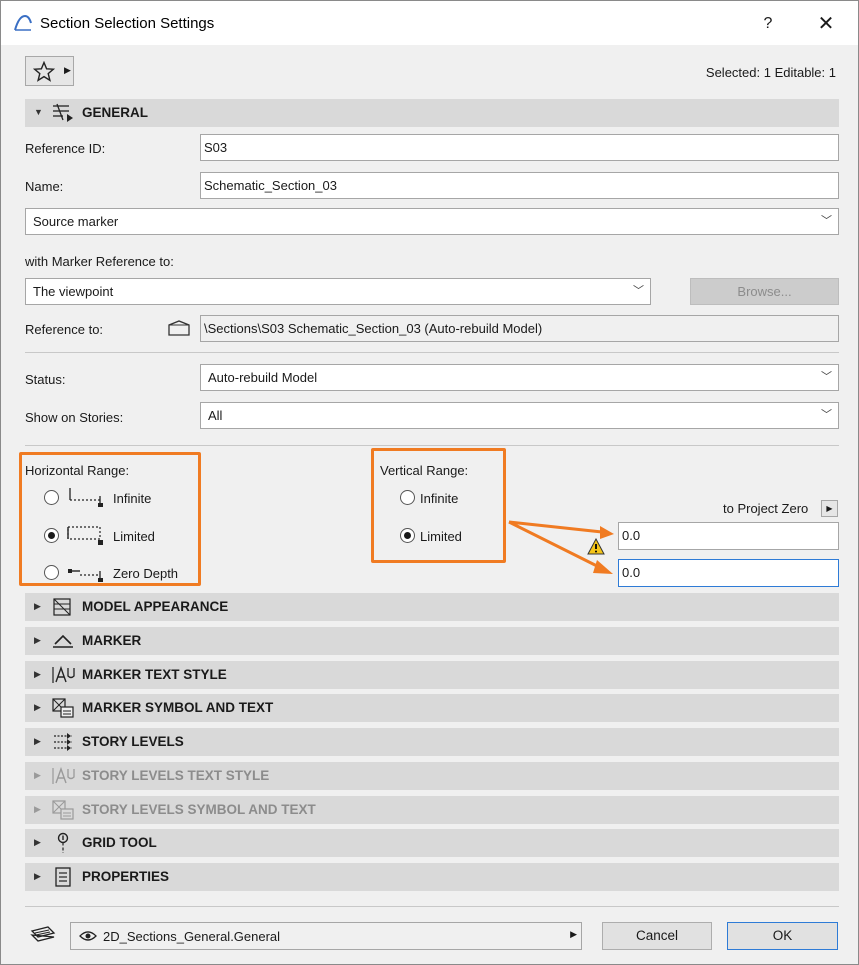 This screenshot has height=965, width=859. What do you see at coordinates (519, 377) in the screenshot?
I see `status-select: Auto-rebuild Model ﹀` at bounding box center [519, 377].